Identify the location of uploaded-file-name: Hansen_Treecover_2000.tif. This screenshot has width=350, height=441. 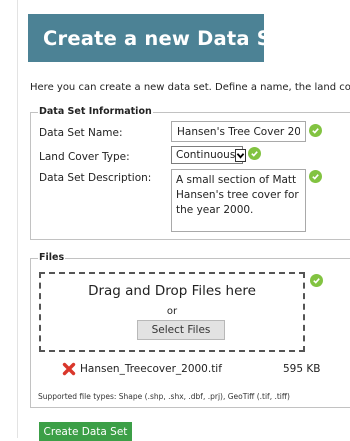
(151, 369).